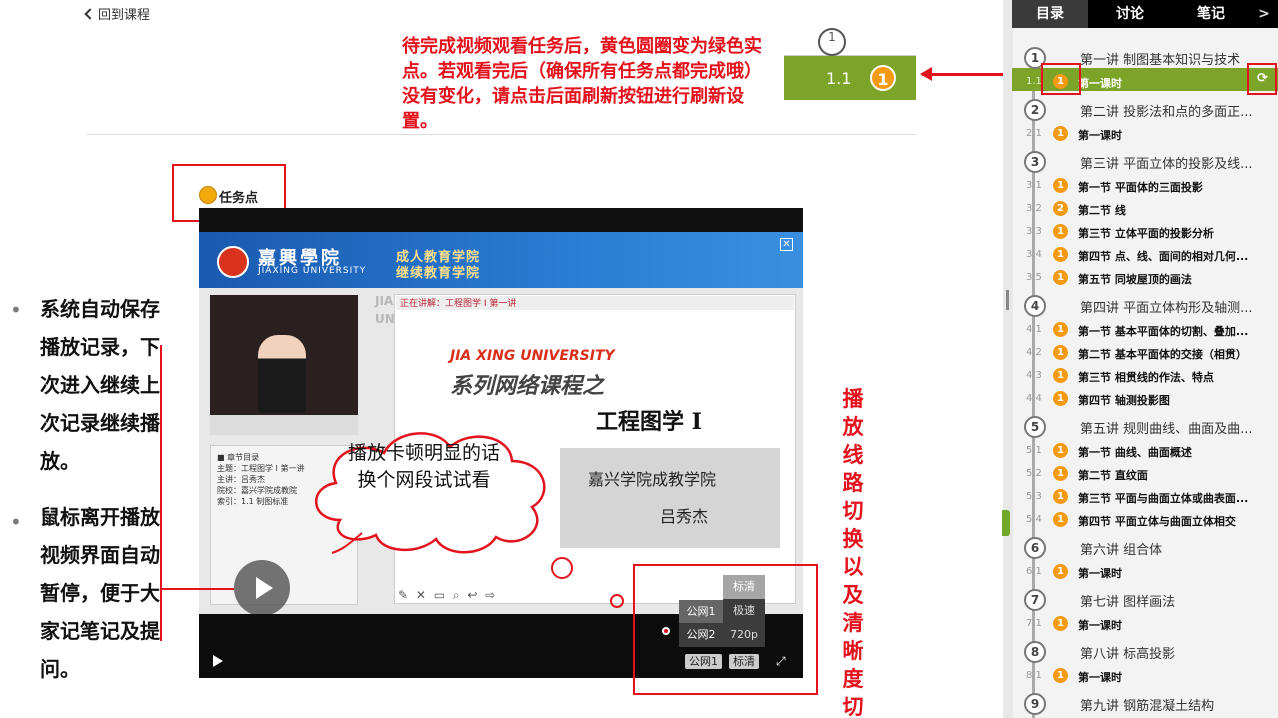 Image resolution: width=1278 pixels, height=718 pixels. What do you see at coordinates (1145, 675) in the screenshot?
I see `section-row: 8.1 1 第一课时` at bounding box center [1145, 675].